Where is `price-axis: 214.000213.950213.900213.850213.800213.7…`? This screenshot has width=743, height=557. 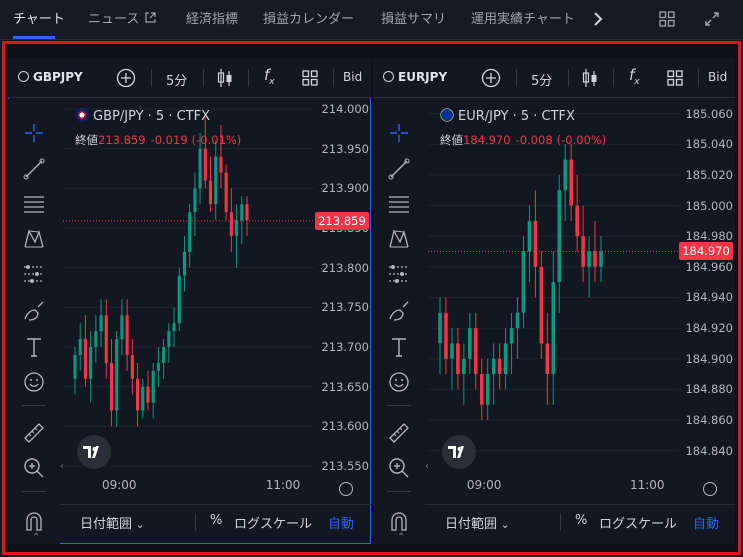 price-axis: 214.000213.950213.900213.850213.800213.7… is located at coordinates (343, 286).